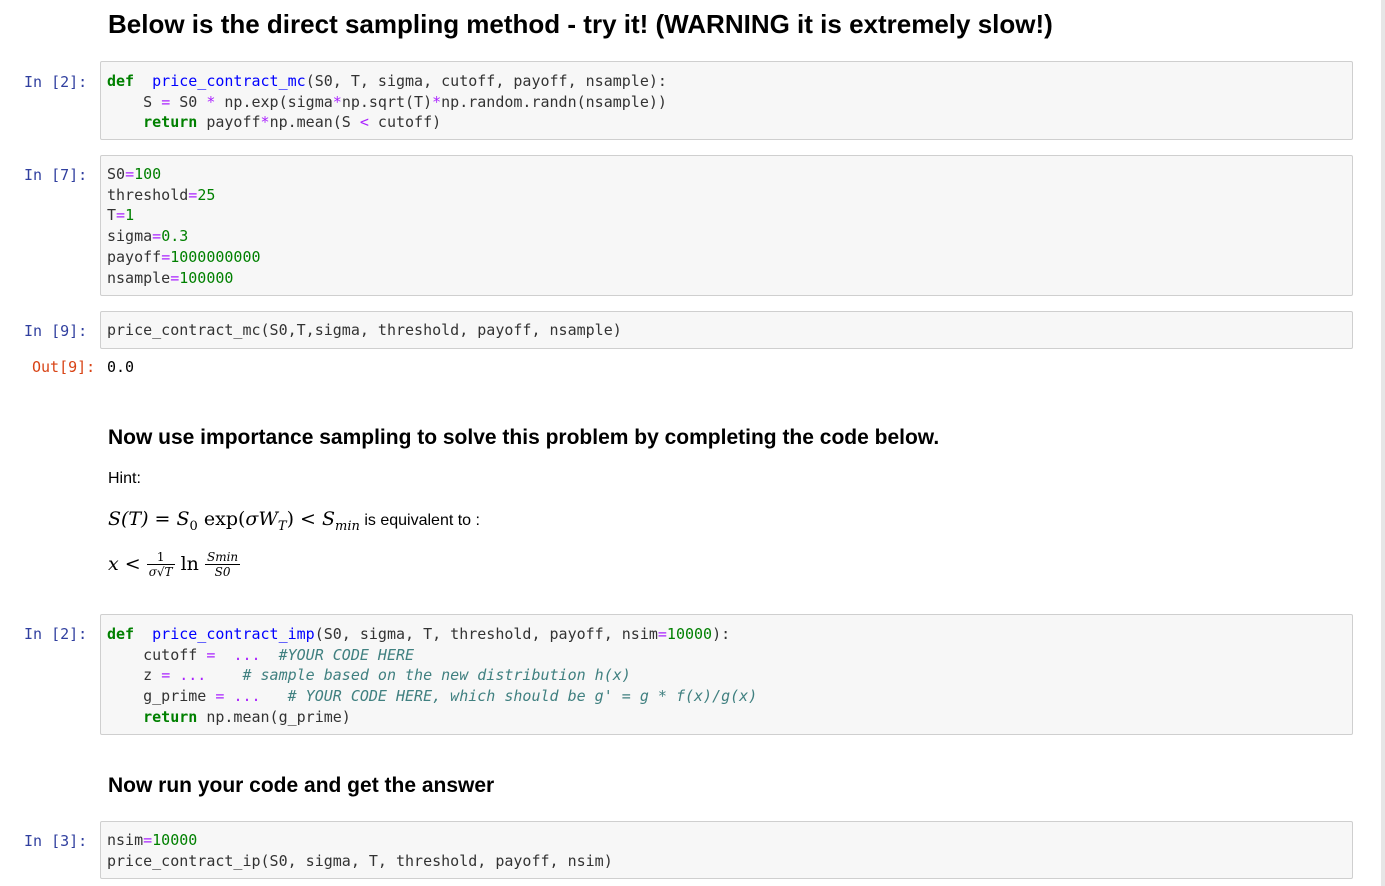 The image size is (1385, 886). I want to click on code-line: payoff=1000000000, so click(184, 257).